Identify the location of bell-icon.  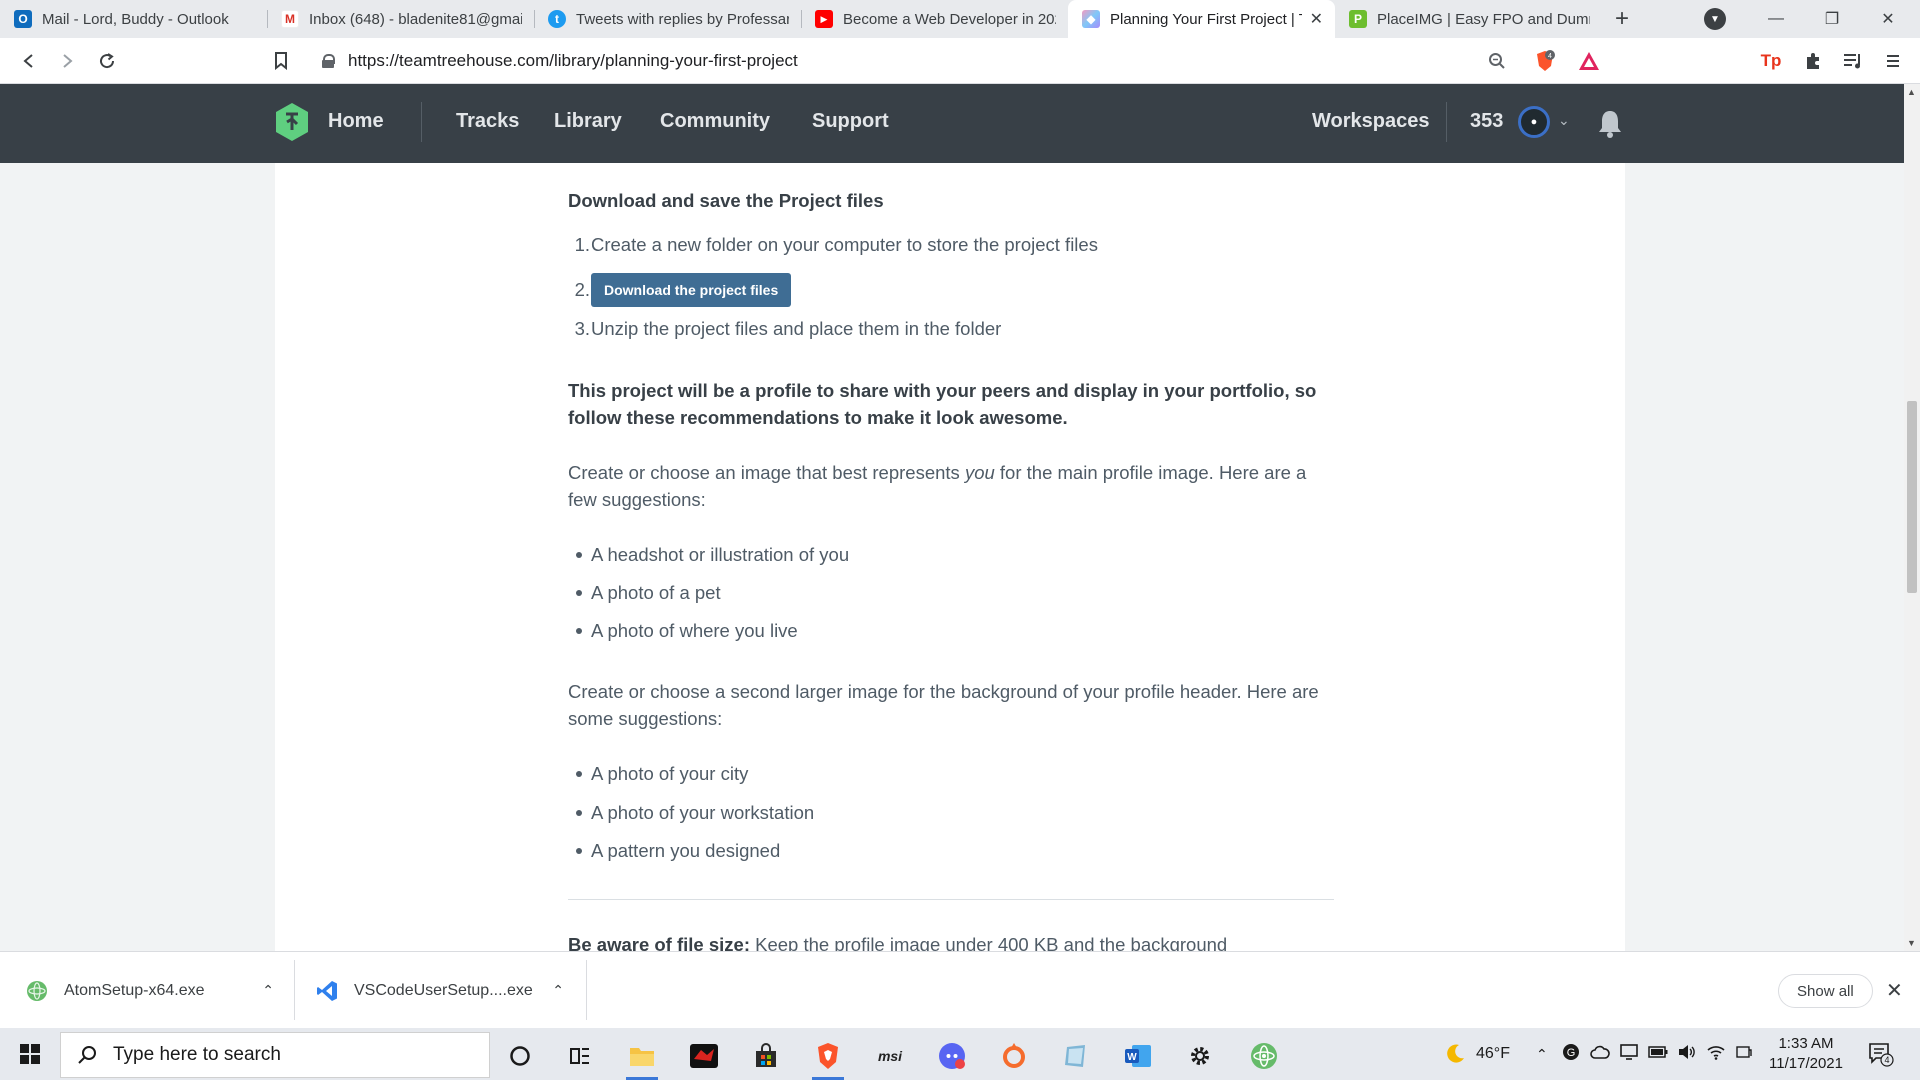
(1610, 123).